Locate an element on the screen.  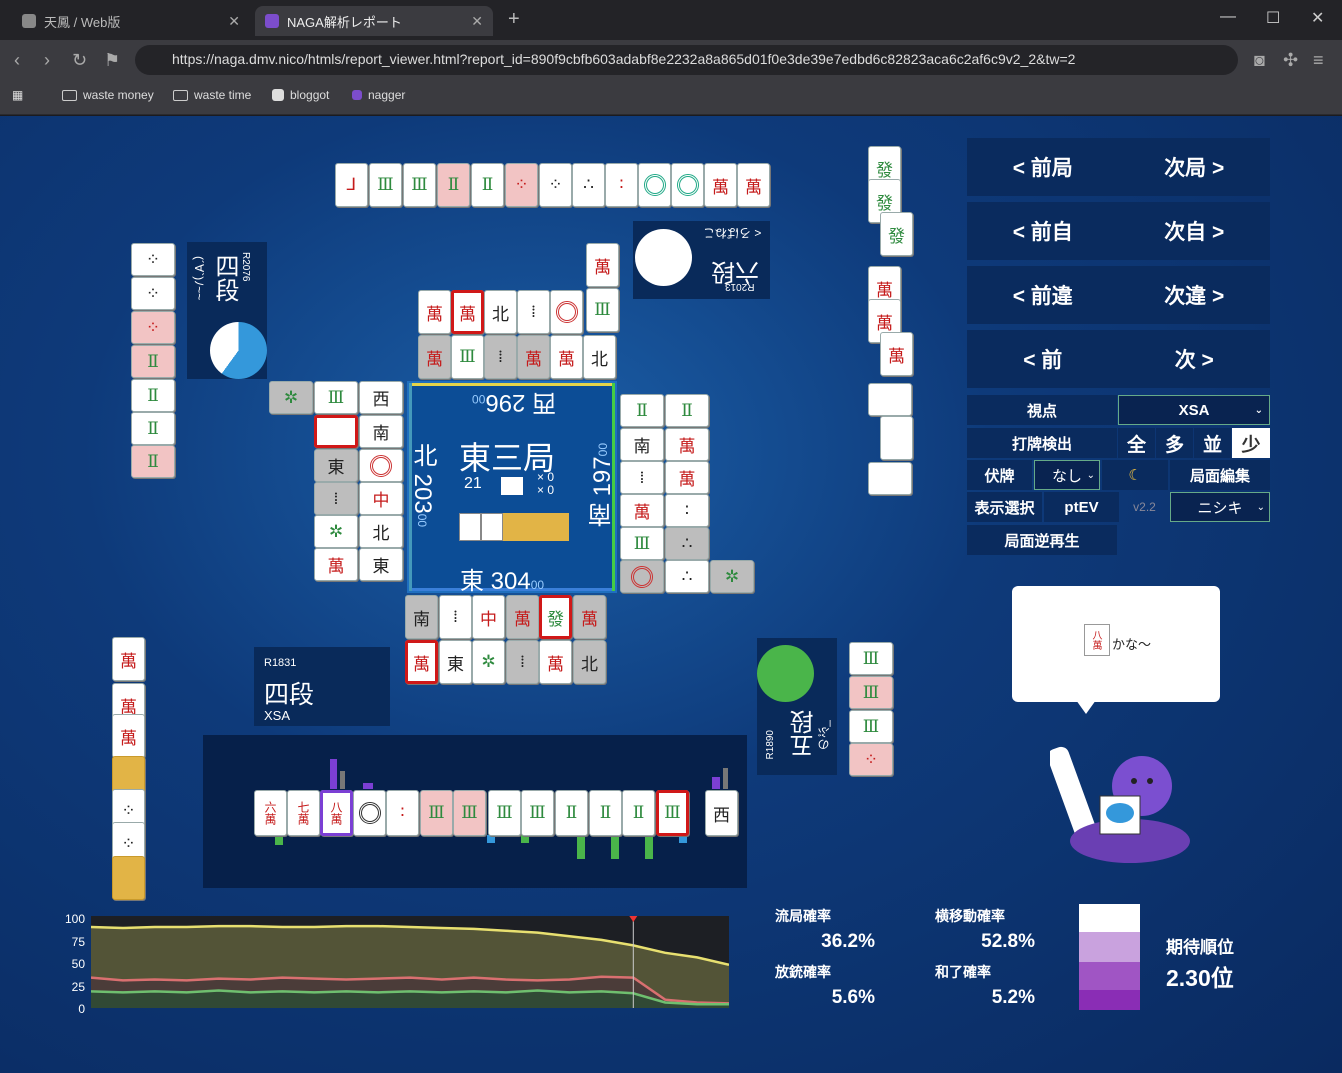
bookmark-bloggot: bloggot is located at coordinates (300, 95).